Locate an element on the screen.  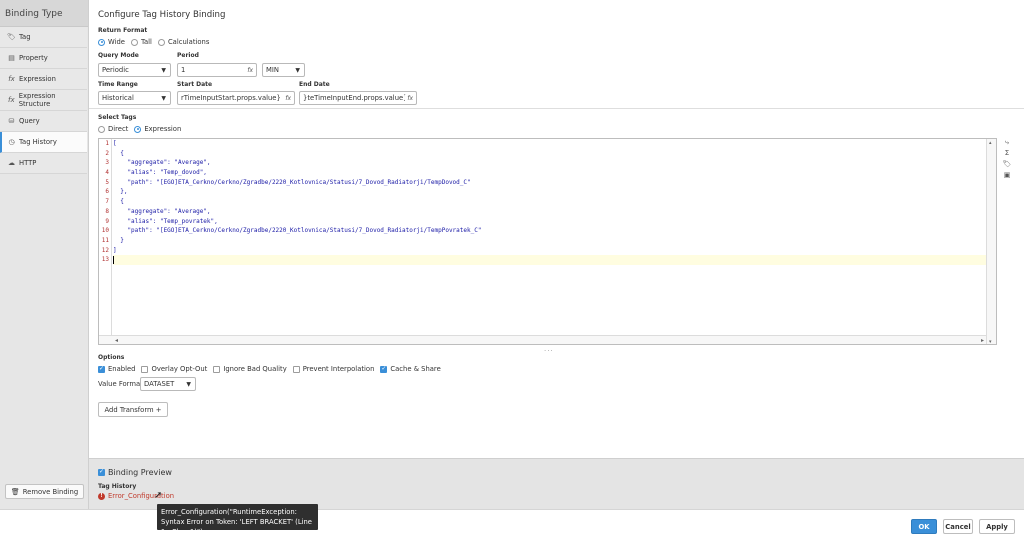
checkbox-prevent-interpolation: Prevent Interpolation is located at coordinates (333, 369).